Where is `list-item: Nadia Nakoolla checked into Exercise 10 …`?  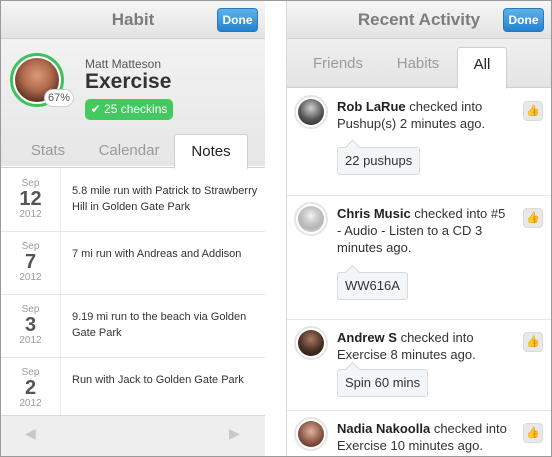 list-item: Nadia Nakoolla checked into Exercise 10 … is located at coordinates (419, 433).